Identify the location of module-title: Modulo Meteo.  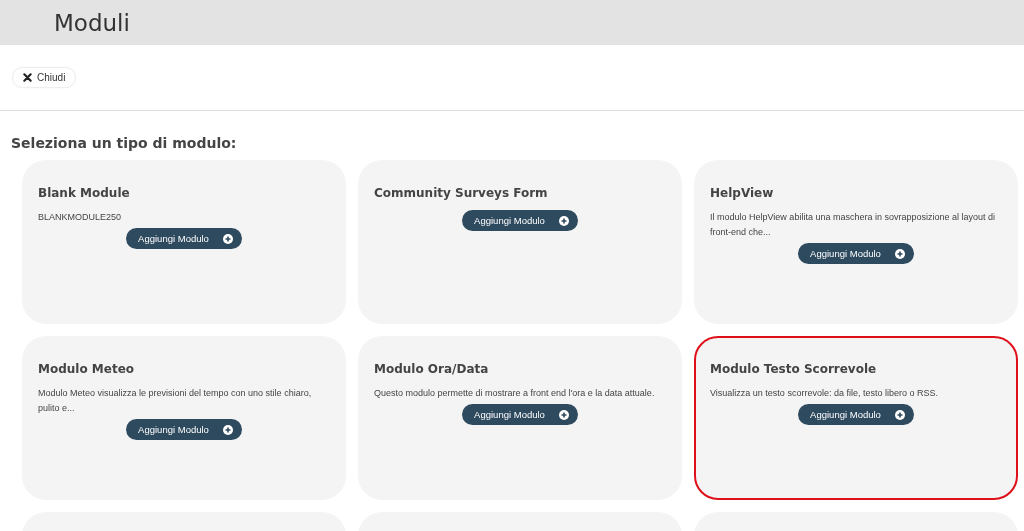
(87, 369).